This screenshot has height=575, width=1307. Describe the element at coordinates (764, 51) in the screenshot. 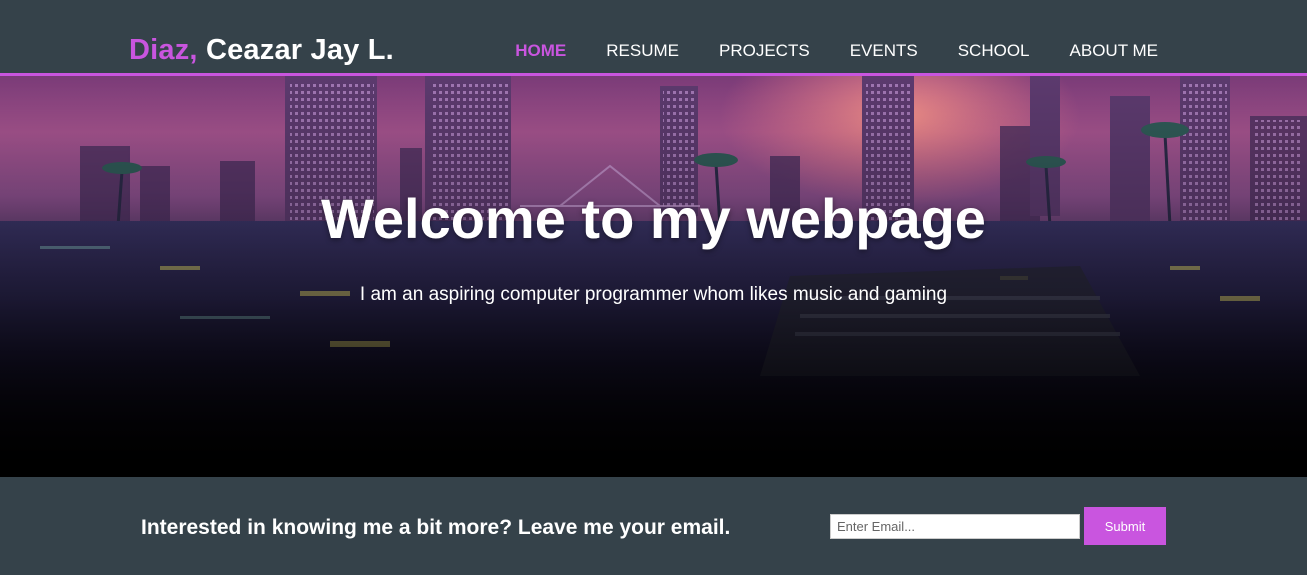

I see `nav-projects: PROJECTS` at that location.